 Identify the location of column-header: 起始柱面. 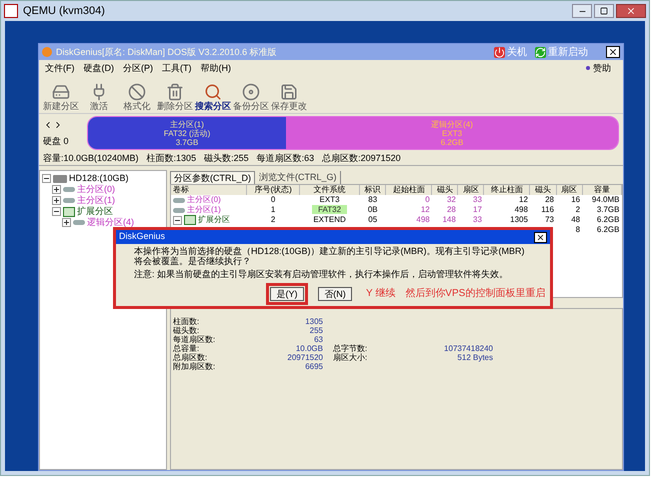
(409, 190).